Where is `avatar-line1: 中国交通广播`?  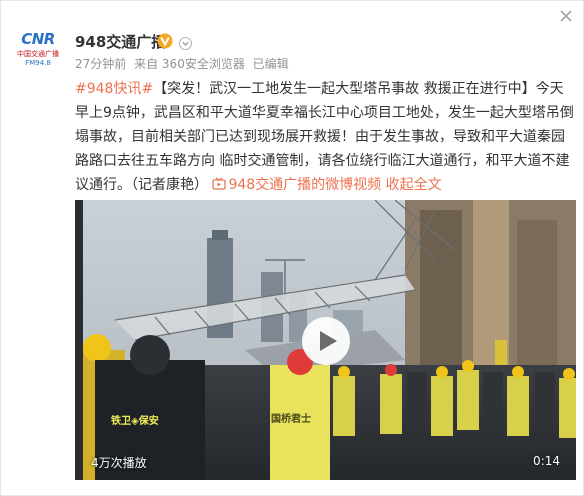 avatar-line1: 中国交通广播 is located at coordinates (38, 54).